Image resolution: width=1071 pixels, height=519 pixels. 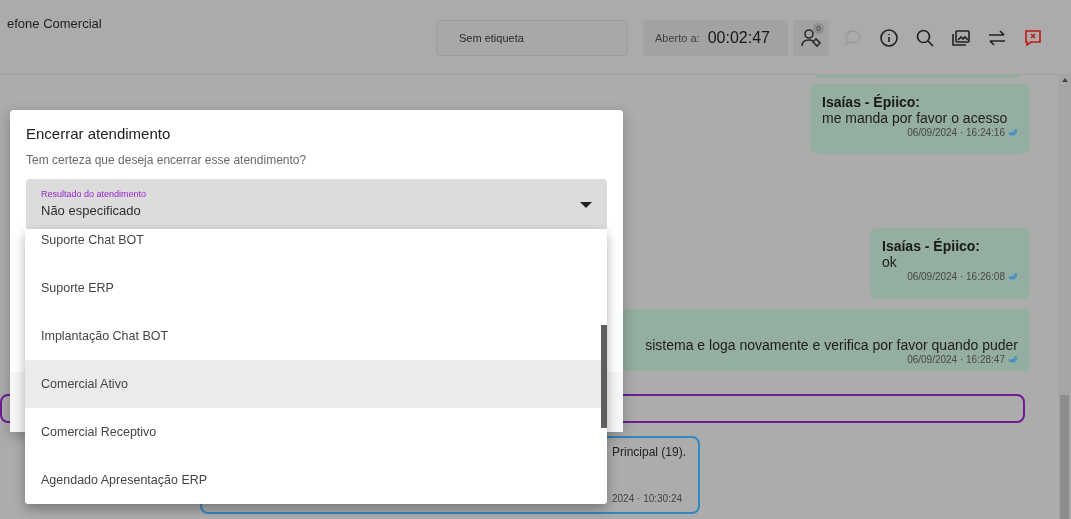 What do you see at coordinates (167, 160) in the screenshot?
I see `dialog-message: Tem certeza que deseja encerrar esse atendimento?` at bounding box center [167, 160].